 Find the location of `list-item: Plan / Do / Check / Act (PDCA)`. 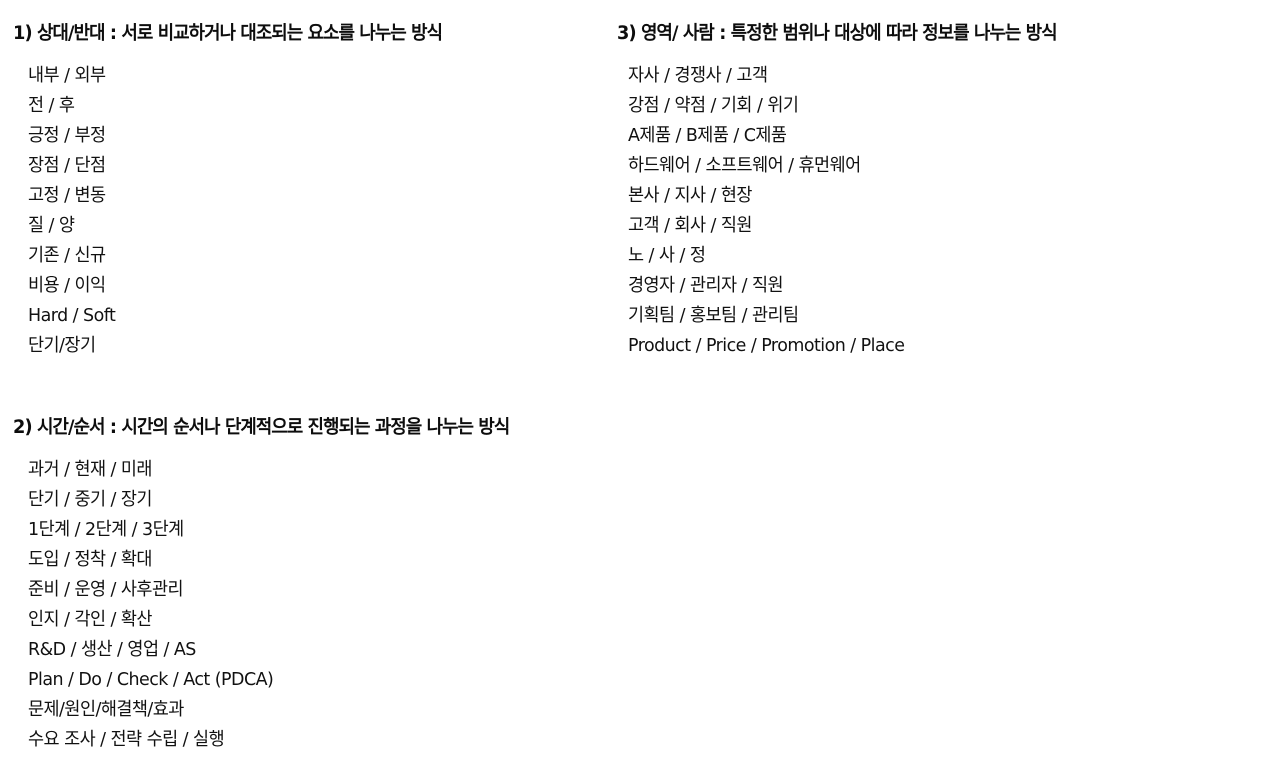

list-item: Plan / Do / Check / Act (PDCA) is located at coordinates (151, 679).